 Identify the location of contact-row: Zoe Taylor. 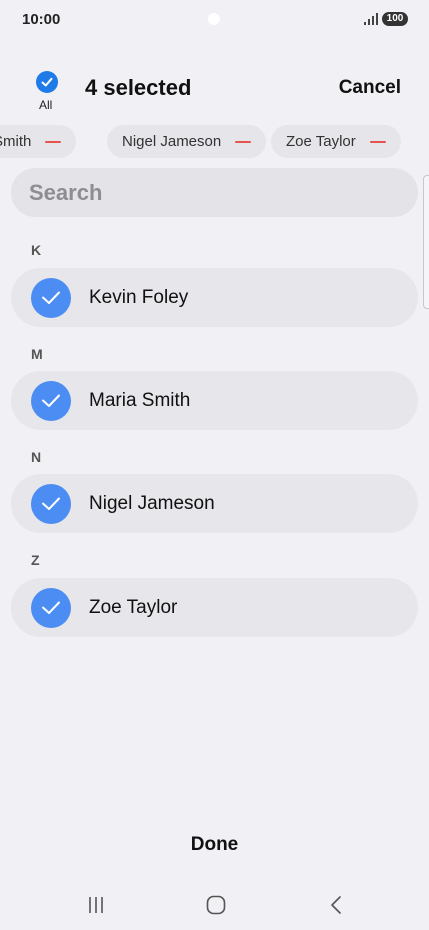
(214, 607).